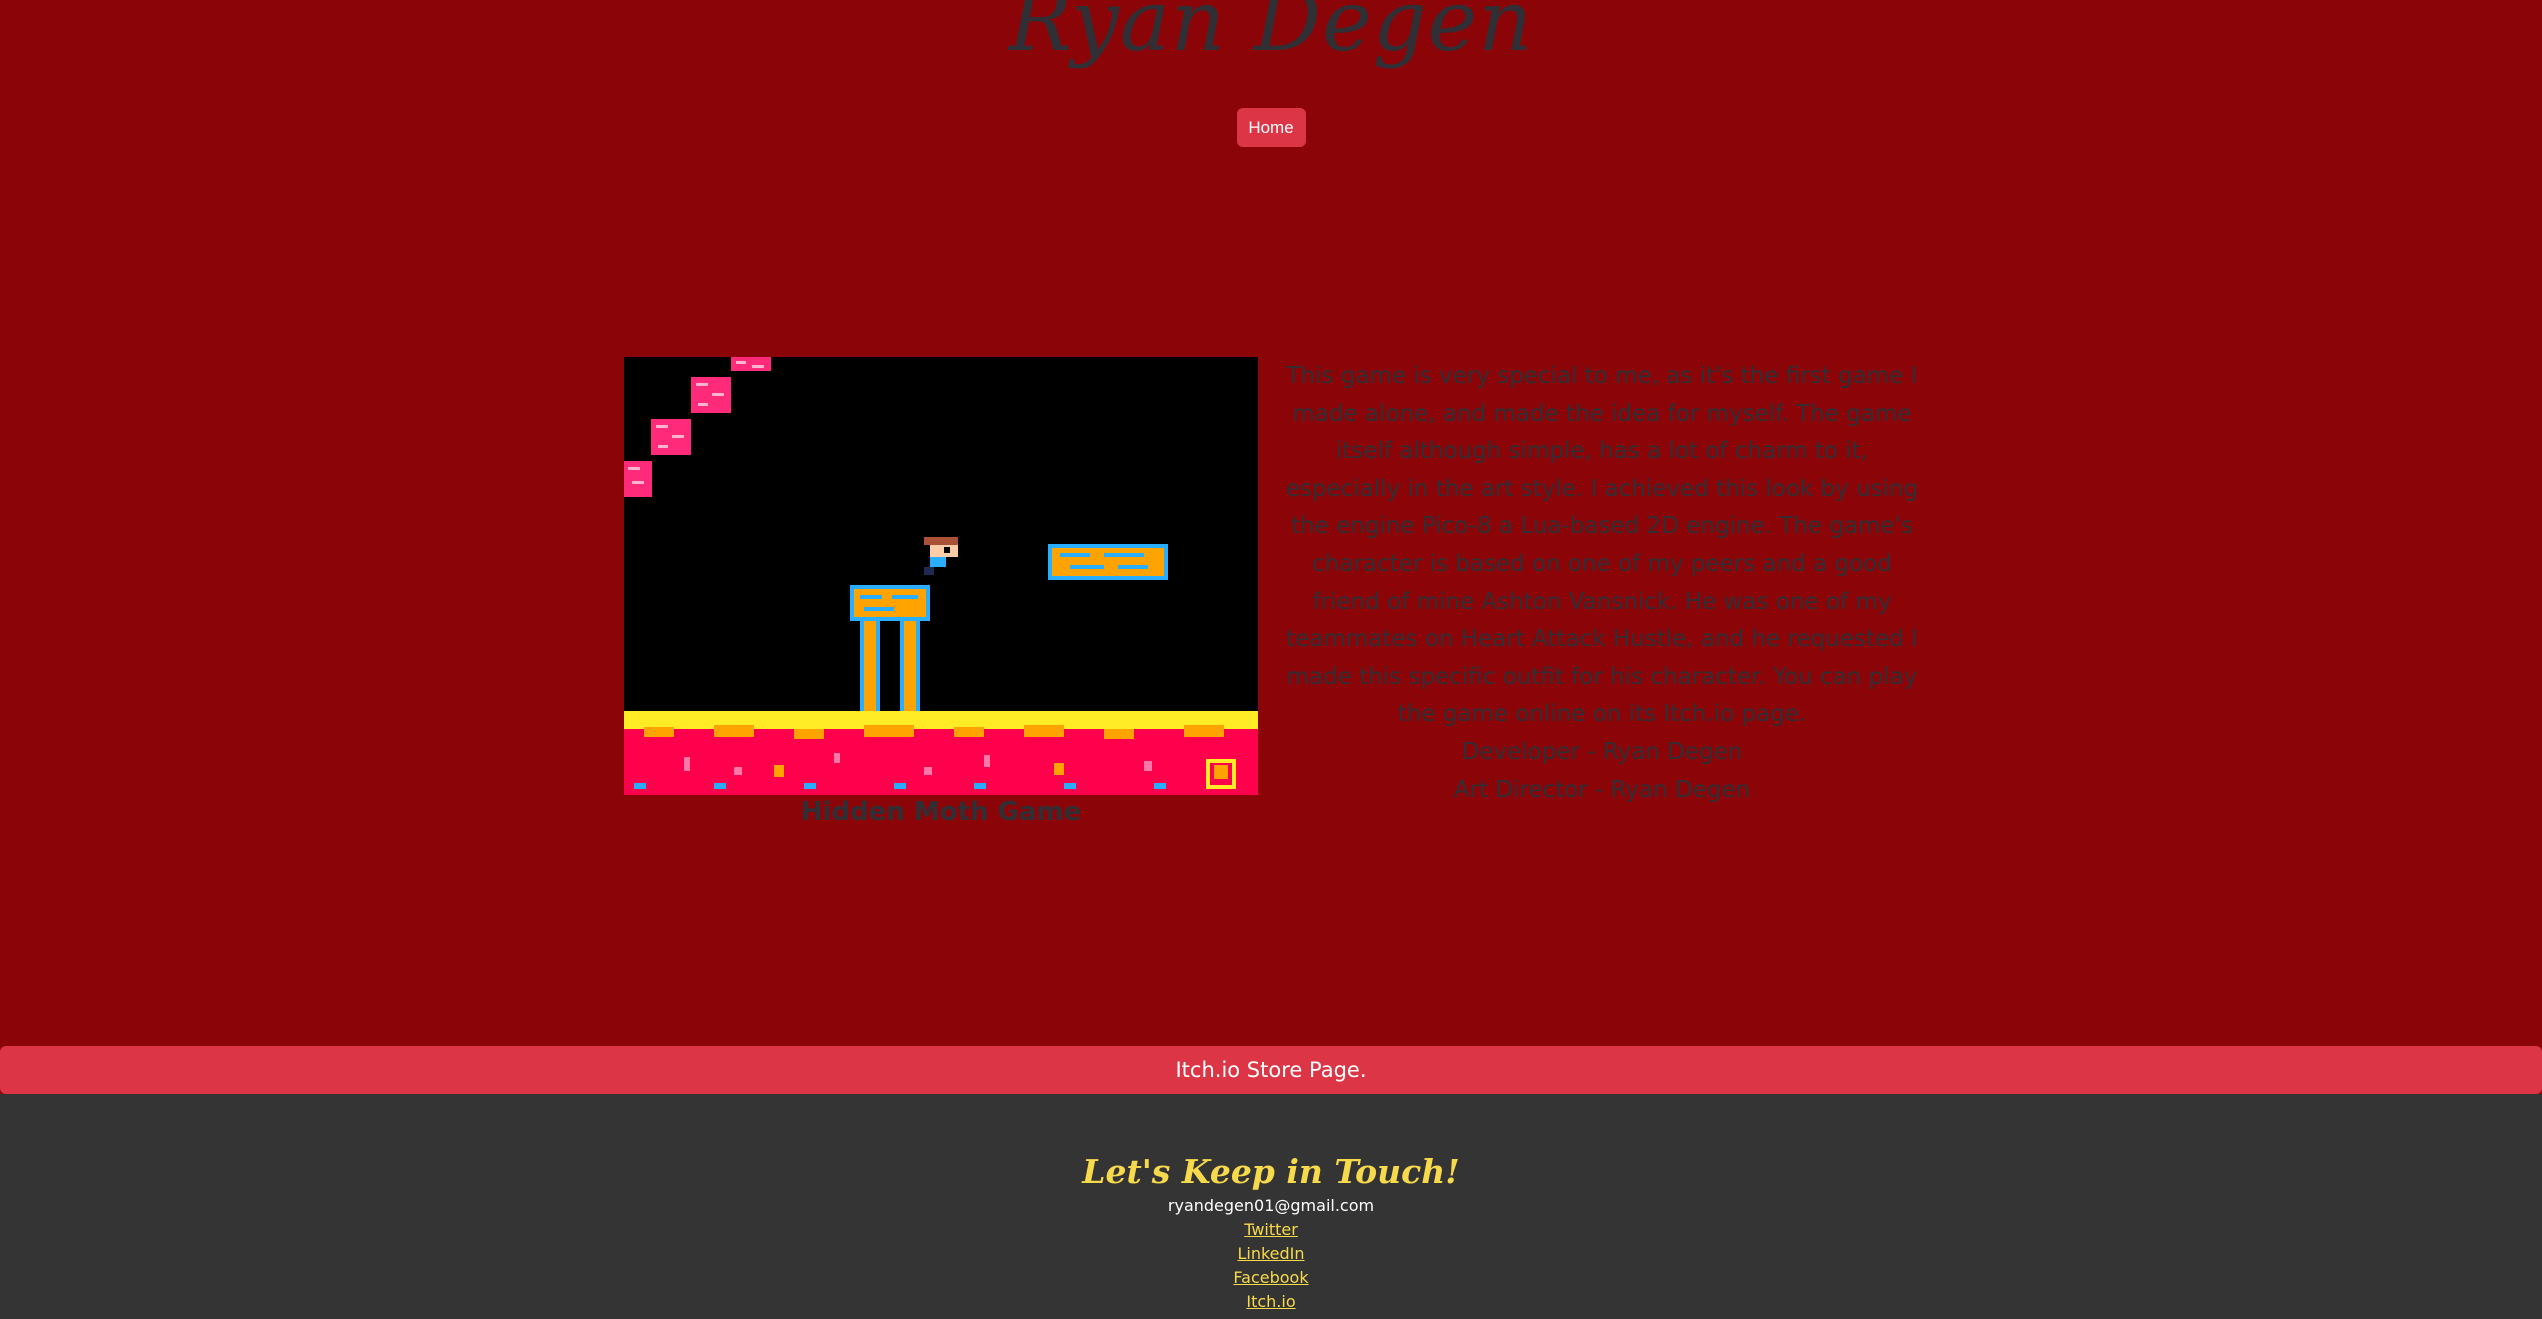 Image resolution: width=2542 pixels, height=1319 pixels. Describe the element at coordinates (1271, 1070) in the screenshot. I see `itch-store-button: Itch.io Store Page.` at that location.